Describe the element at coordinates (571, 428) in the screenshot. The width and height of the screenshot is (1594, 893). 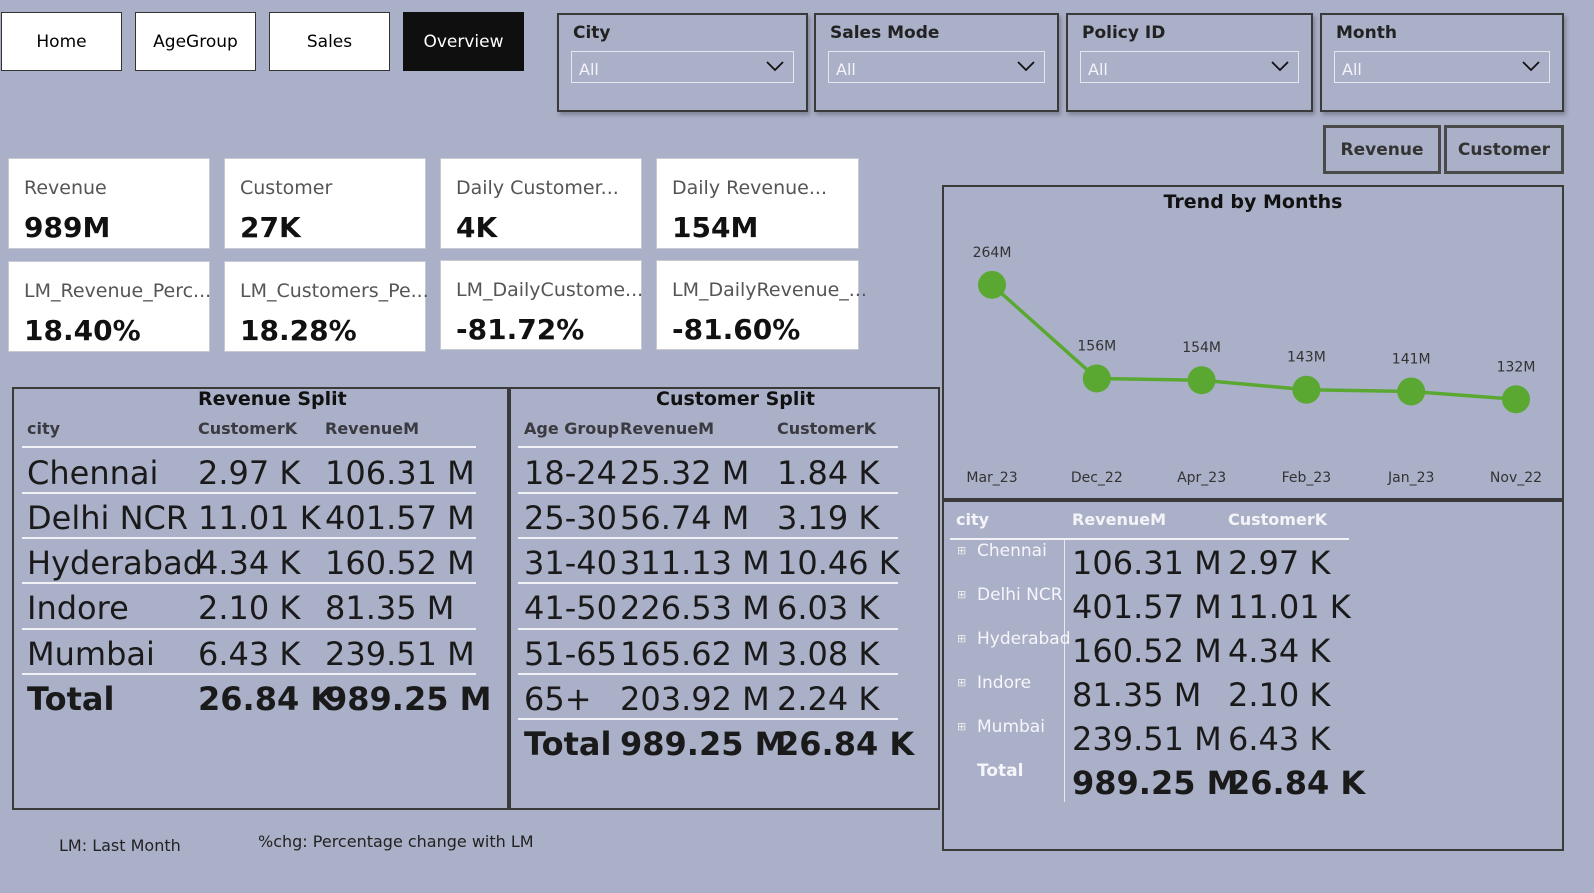
I see `column-header: Age Group` at that location.